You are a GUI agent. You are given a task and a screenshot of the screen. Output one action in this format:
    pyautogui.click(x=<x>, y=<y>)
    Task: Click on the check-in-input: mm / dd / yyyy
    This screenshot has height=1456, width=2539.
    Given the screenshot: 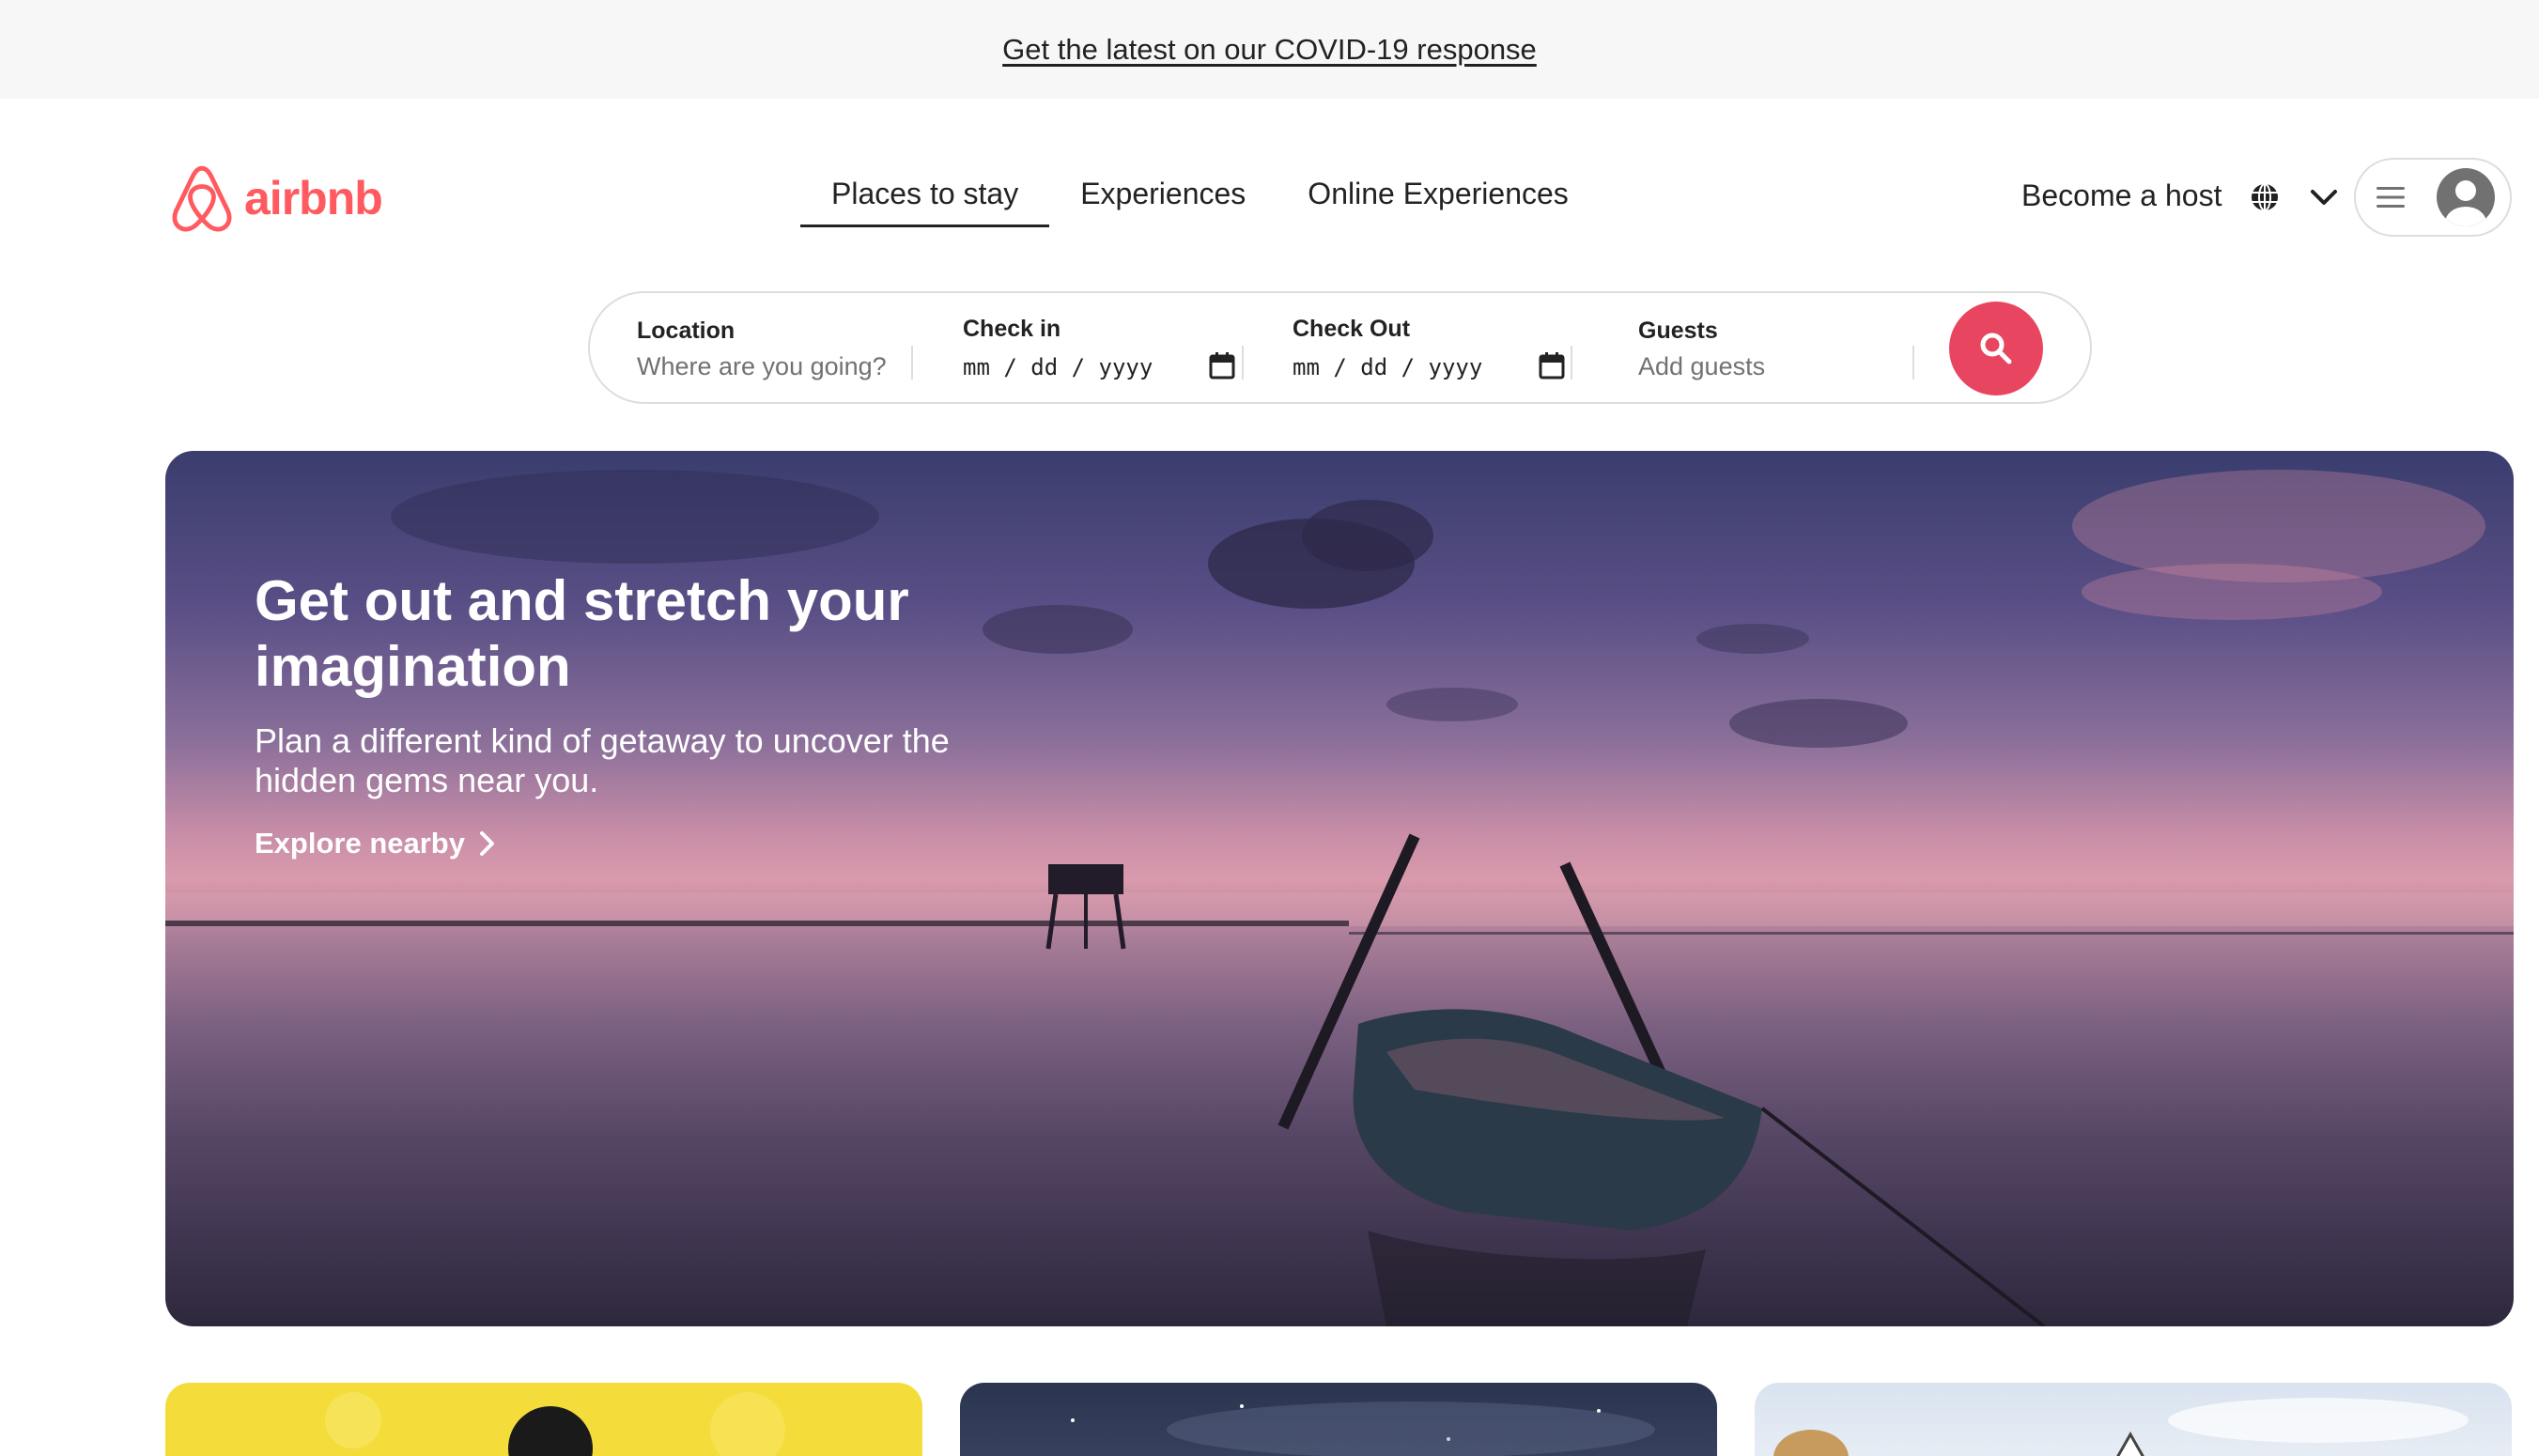 What is the action you would take?
    pyautogui.click(x=1058, y=367)
    